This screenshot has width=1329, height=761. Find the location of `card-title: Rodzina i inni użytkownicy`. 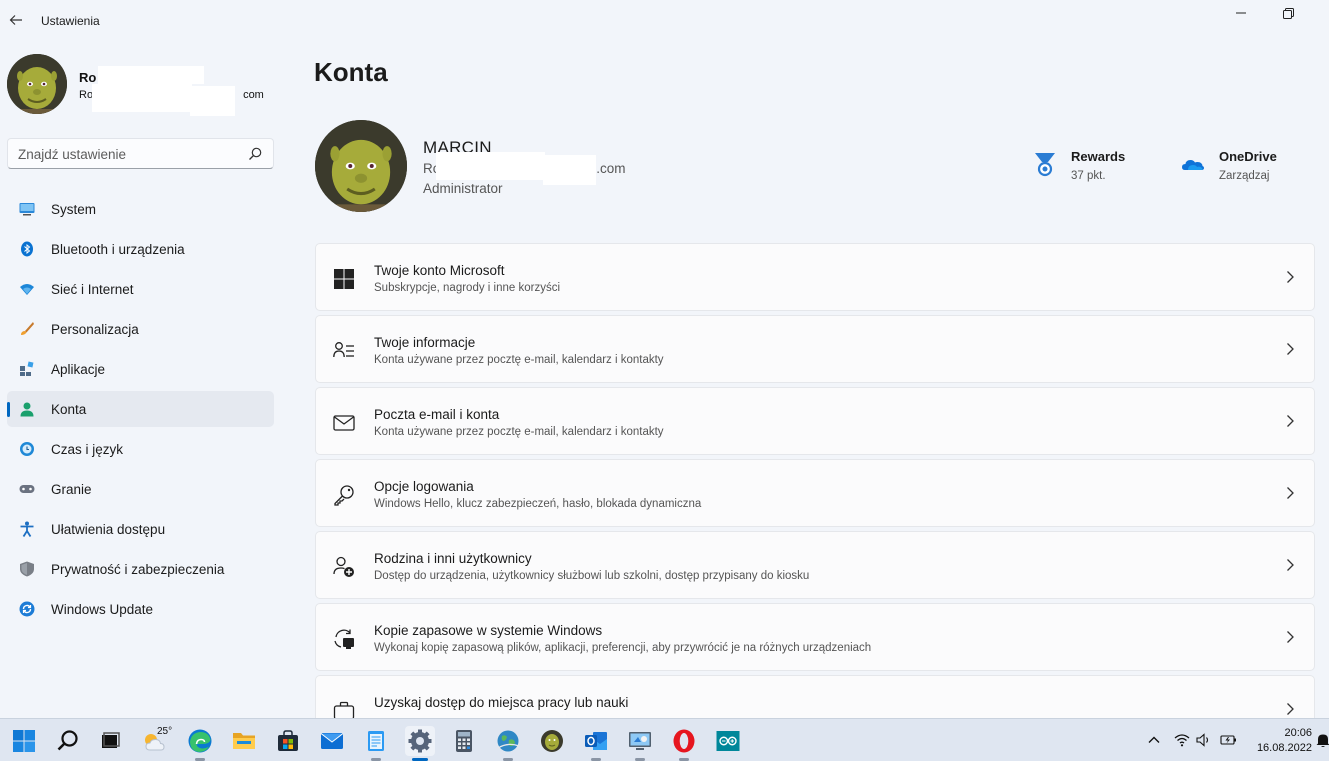

card-title: Rodzina i inni użytkownicy is located at coordinates (453, 558).